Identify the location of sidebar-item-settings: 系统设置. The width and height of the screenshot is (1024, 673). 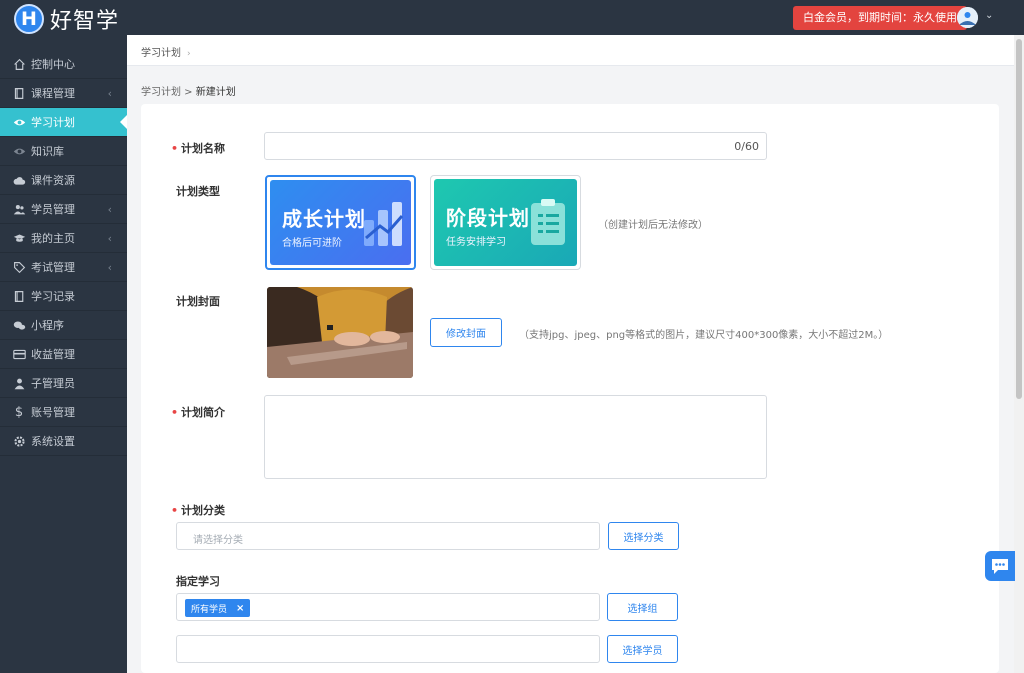
(63, 441).